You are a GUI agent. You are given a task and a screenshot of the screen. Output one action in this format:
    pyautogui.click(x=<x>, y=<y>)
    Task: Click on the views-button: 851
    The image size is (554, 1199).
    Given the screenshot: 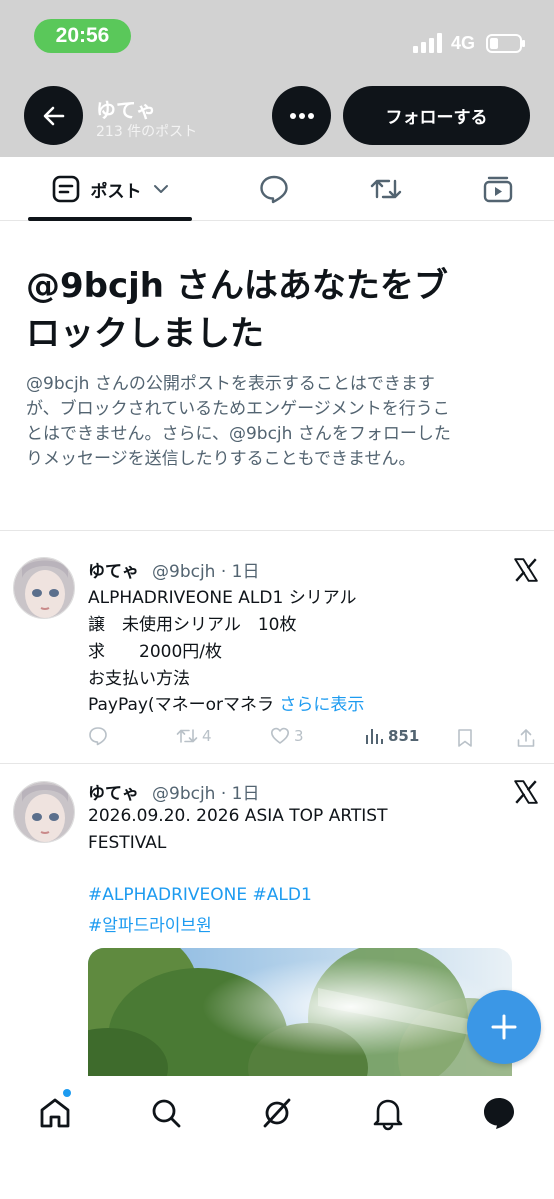 What is the action you would take?
    pyautogui.click(x=391, y=736)
    